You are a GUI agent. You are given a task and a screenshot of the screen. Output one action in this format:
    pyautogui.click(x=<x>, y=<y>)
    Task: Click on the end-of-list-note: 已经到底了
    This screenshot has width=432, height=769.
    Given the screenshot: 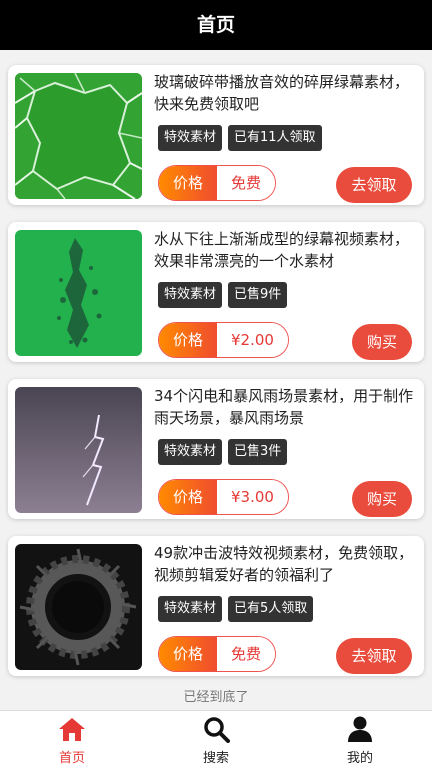 What is the action you would take?
    pyautogui.click(x=216, y=697)
    